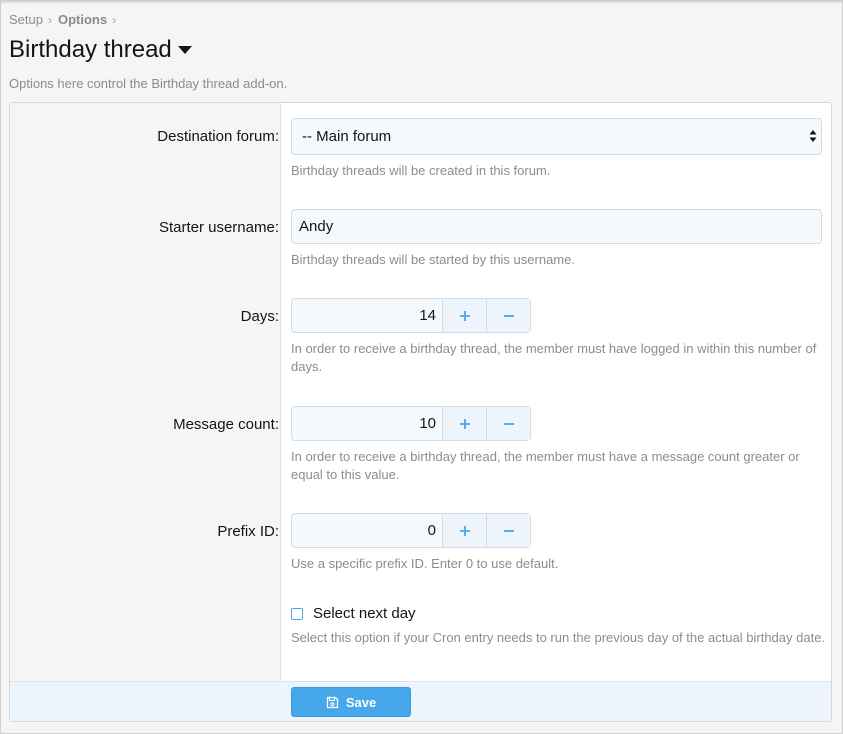  I want to click on save-icon, so click(332, 702).